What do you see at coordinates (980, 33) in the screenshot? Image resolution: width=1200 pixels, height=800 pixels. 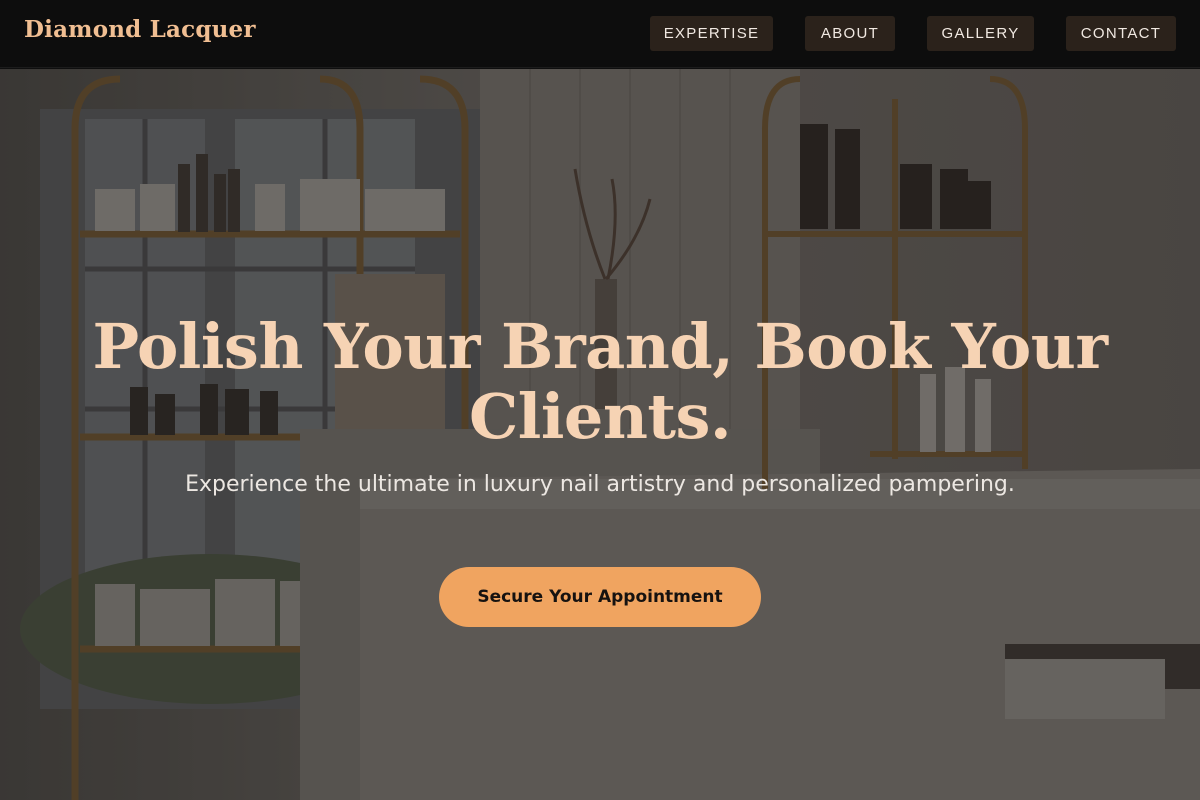 I see `nav-gallery-button: GALLERY` at bounding box center [980, 33].